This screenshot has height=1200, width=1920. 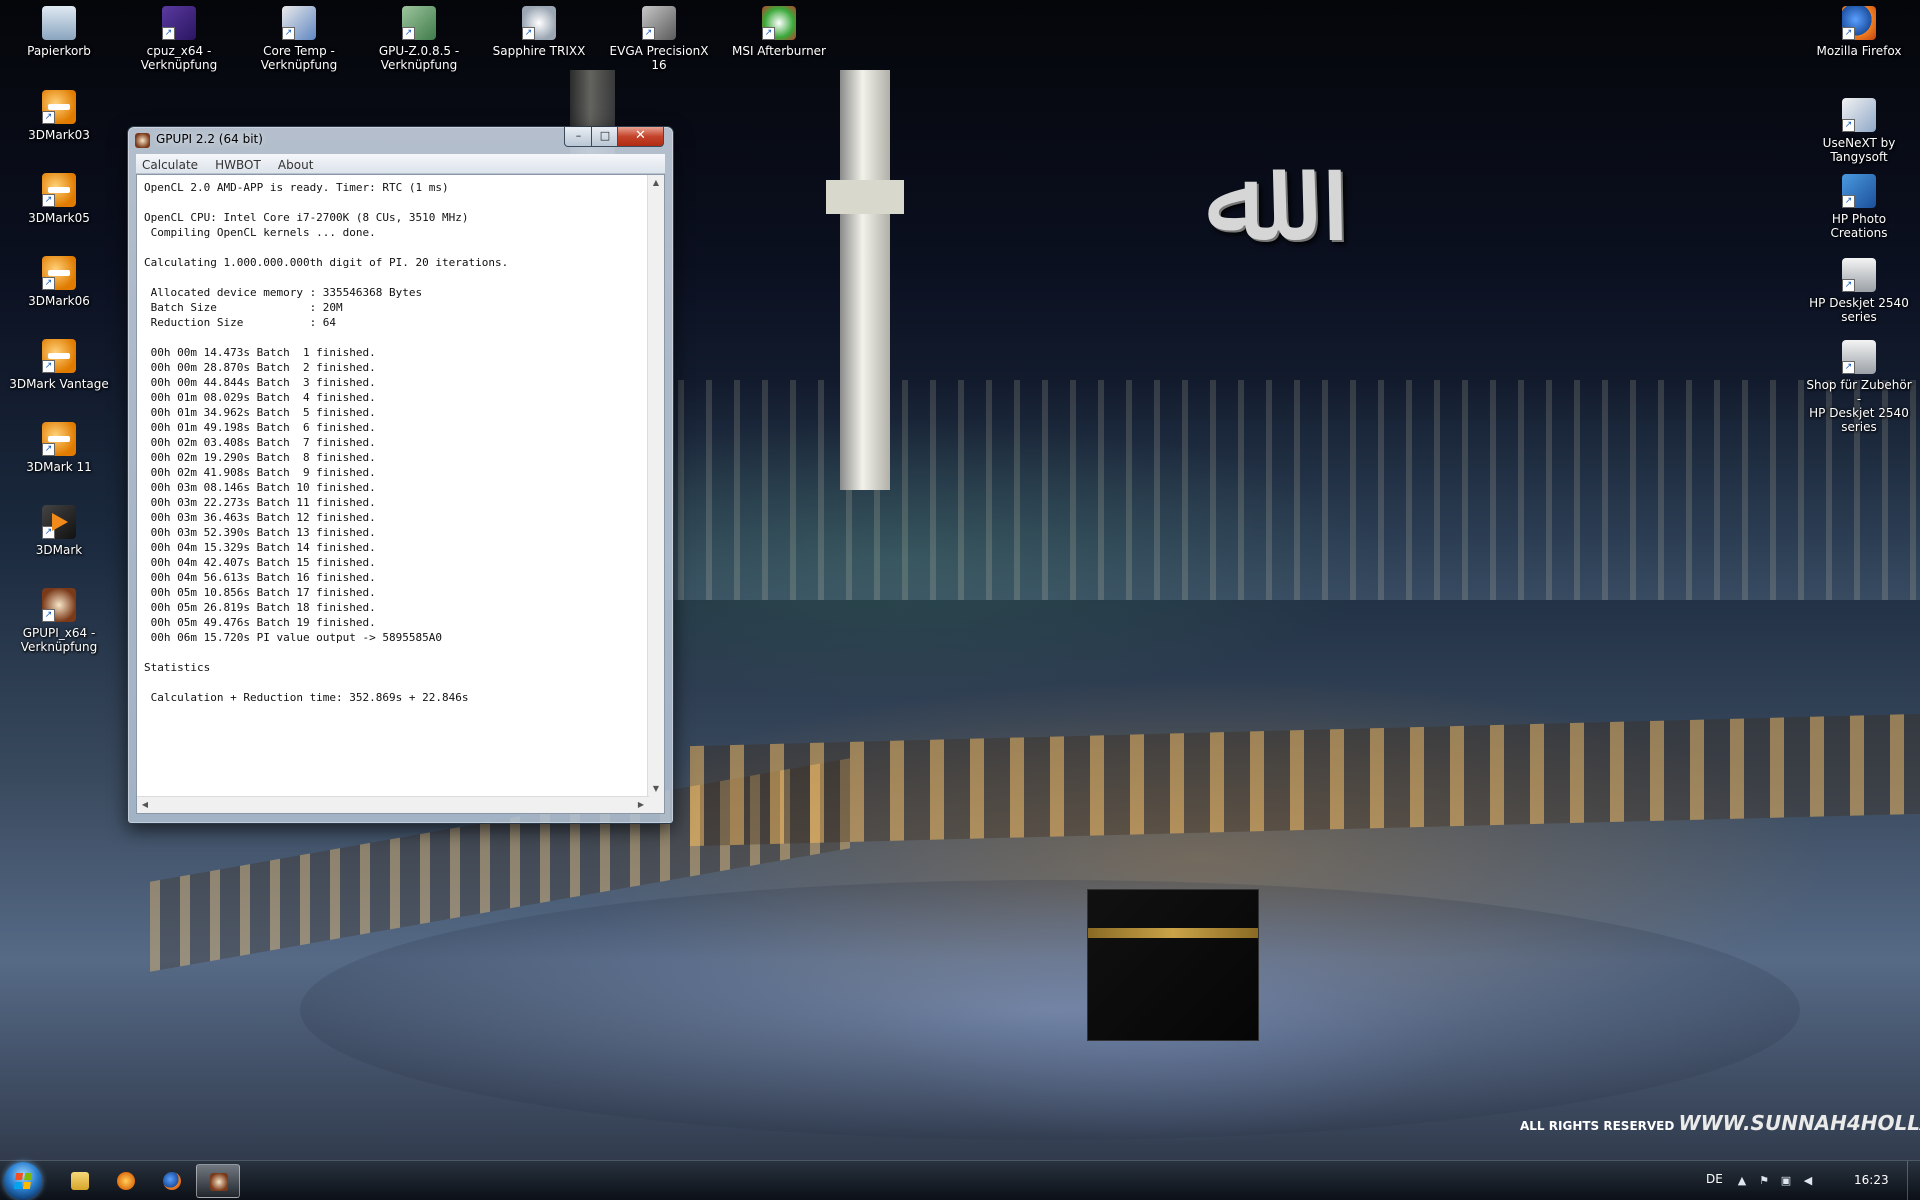 I want to click on taskbar-firefox, so click(x=172, y=1181).